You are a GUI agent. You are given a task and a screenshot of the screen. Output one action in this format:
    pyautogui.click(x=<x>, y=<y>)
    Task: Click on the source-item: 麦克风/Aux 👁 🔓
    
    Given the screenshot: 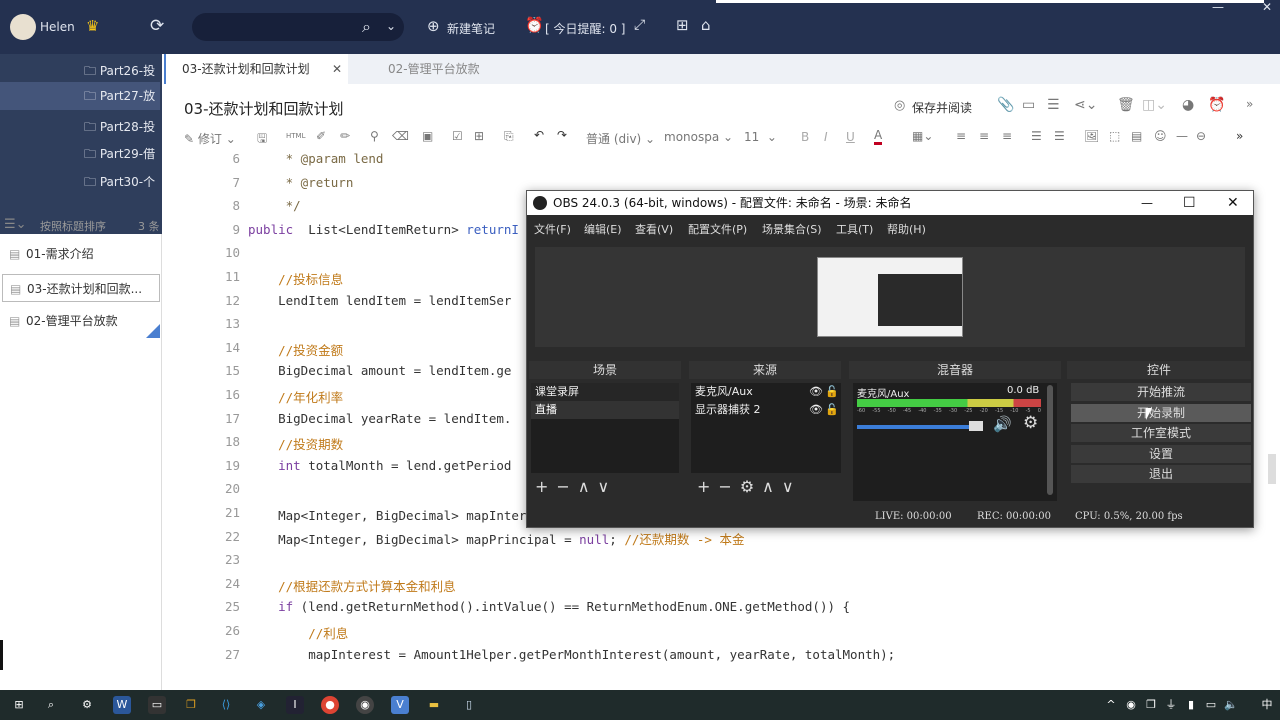 What is the action you would take?
    pyautogui.click(x=766, y=392)
    